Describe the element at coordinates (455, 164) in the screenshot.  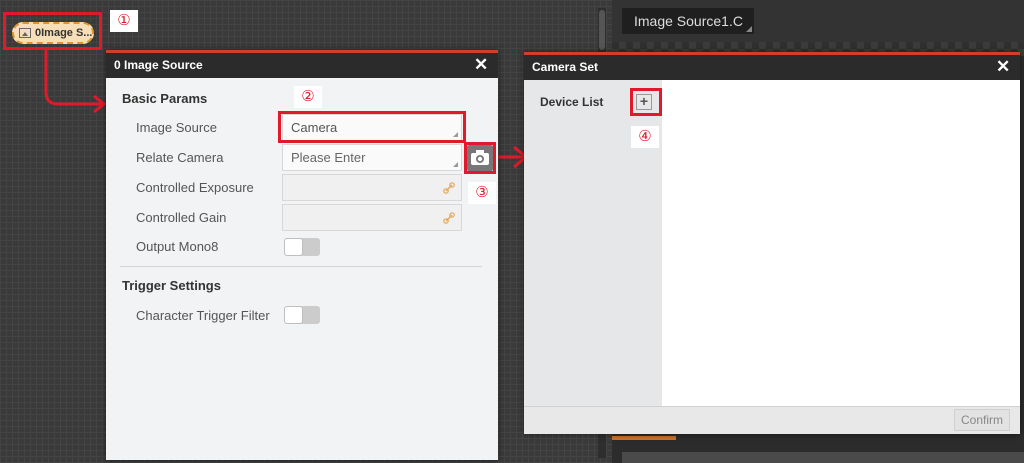
I see `dropdown-corner-icon` at that location.